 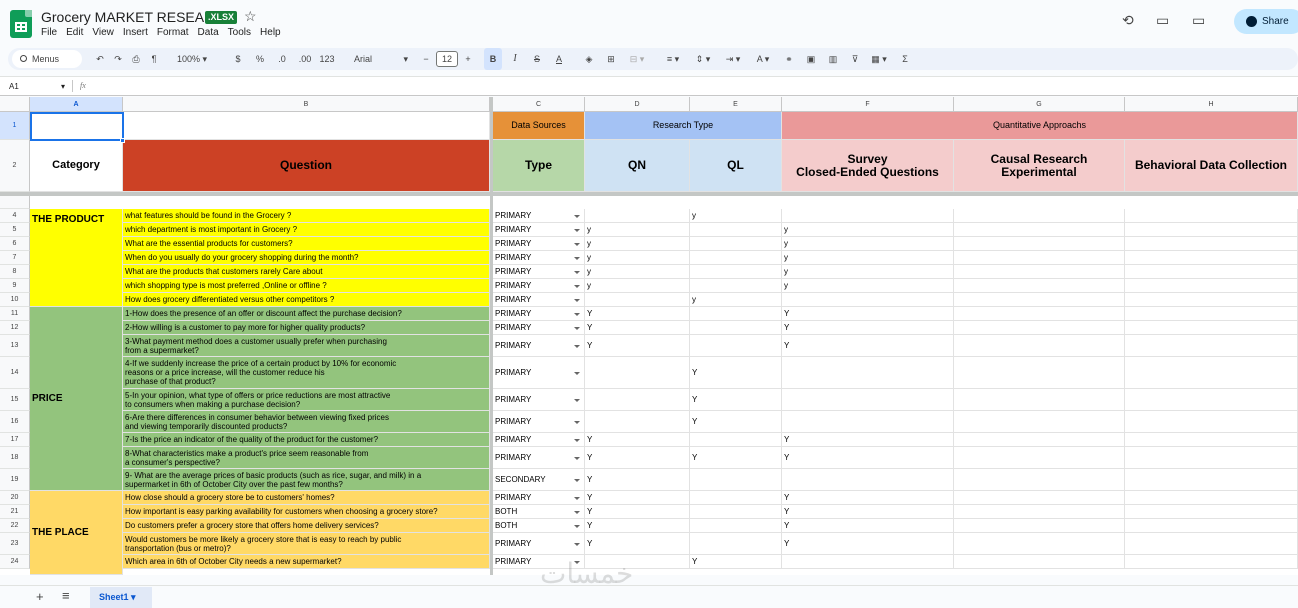 I want to click on increase-decimal-button: .00, so click(x=305, y=59).